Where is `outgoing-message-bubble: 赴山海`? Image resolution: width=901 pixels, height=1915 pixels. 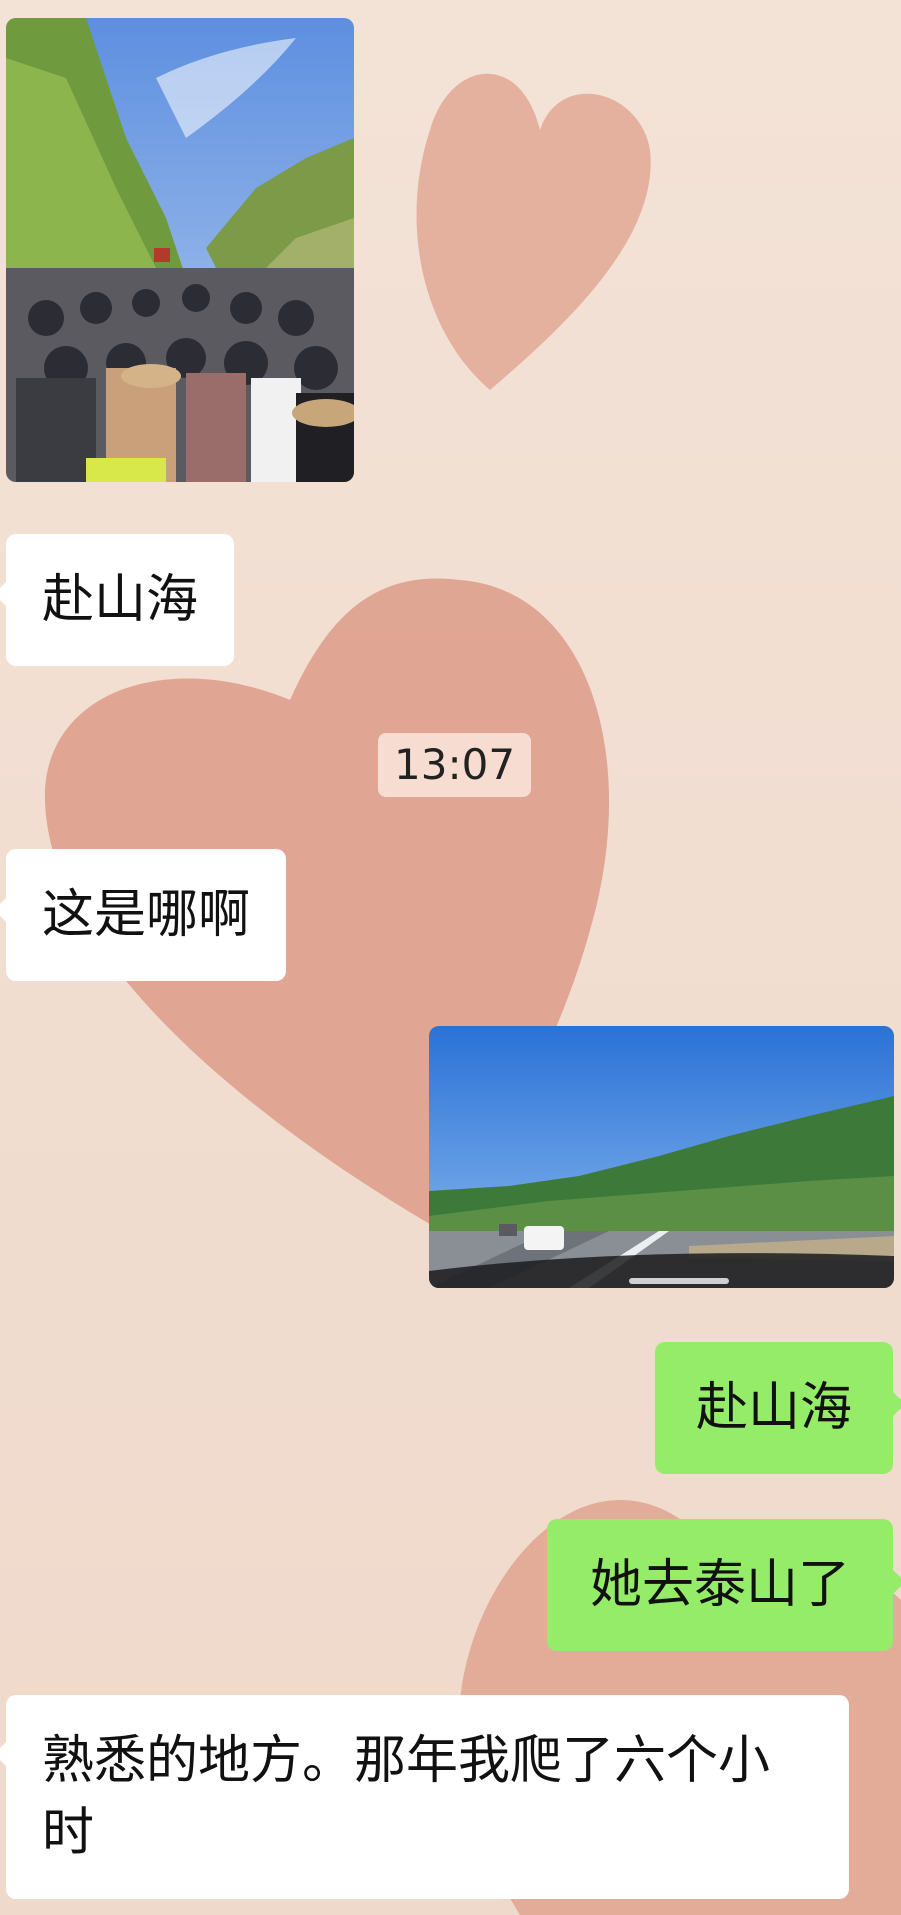 outgoing-message-bubble: 赴山海 is located at coordinates (774, 1408).